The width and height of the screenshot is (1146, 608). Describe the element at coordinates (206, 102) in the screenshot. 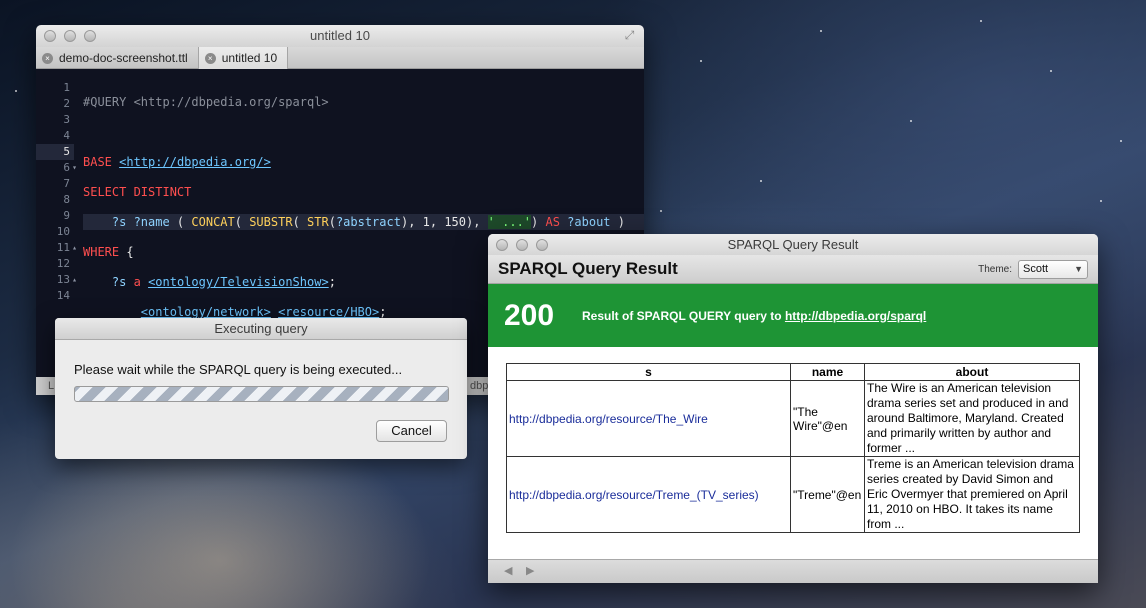

I see `code-line: #QUERY <http://dbpedia.org/sparql>` at that location.